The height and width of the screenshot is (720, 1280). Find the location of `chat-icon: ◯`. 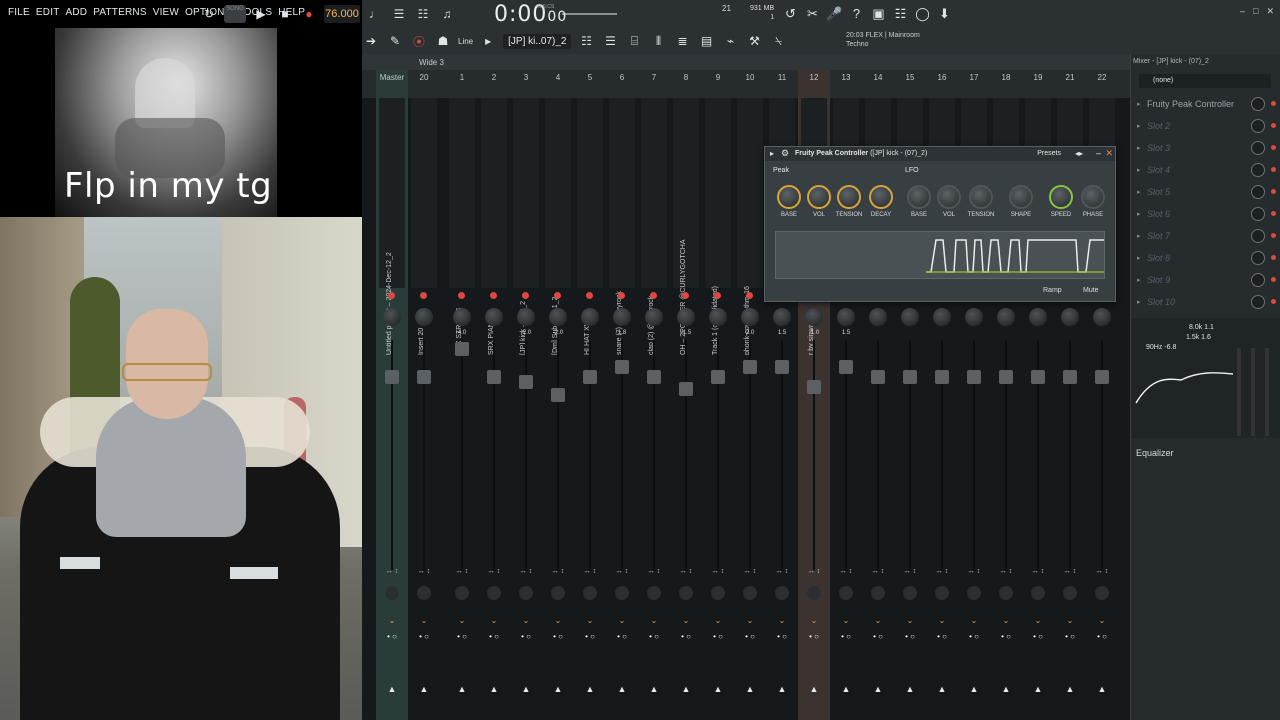

chat-icon: ◯ is located at coordinates (922, 13).